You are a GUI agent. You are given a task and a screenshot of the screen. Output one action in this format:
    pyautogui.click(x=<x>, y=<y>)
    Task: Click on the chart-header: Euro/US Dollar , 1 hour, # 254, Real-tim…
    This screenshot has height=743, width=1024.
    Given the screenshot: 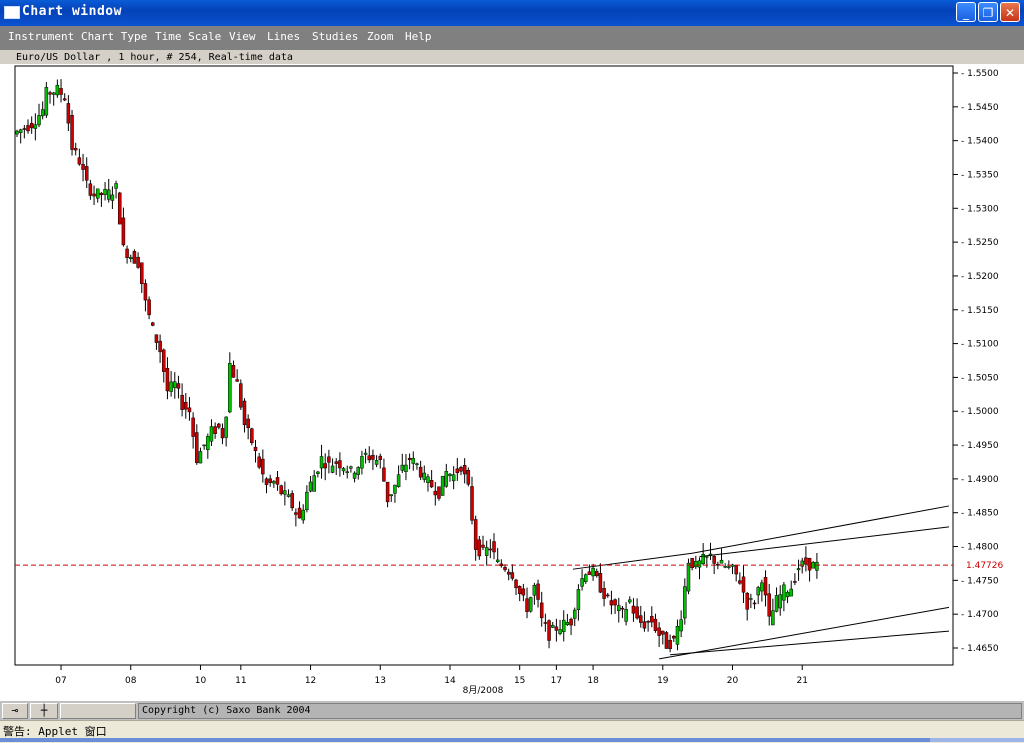 What is the action you would take?
    pyautogui.click(x=154, y=57)
    